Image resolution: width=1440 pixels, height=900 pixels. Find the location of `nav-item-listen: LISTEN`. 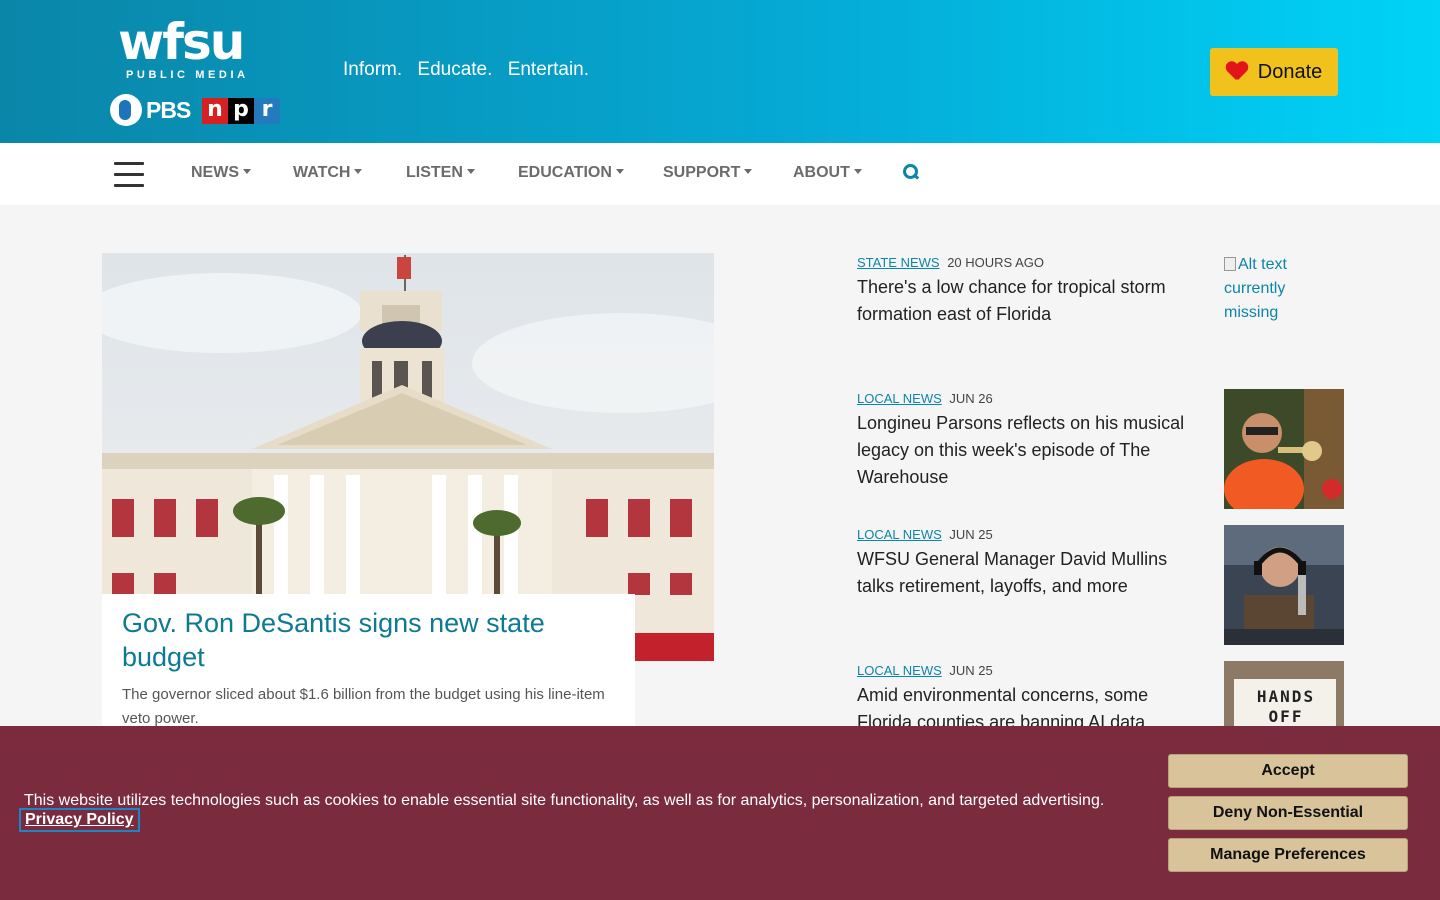

nav-item-listen: LISTEN is located at coordinates (440, 173).